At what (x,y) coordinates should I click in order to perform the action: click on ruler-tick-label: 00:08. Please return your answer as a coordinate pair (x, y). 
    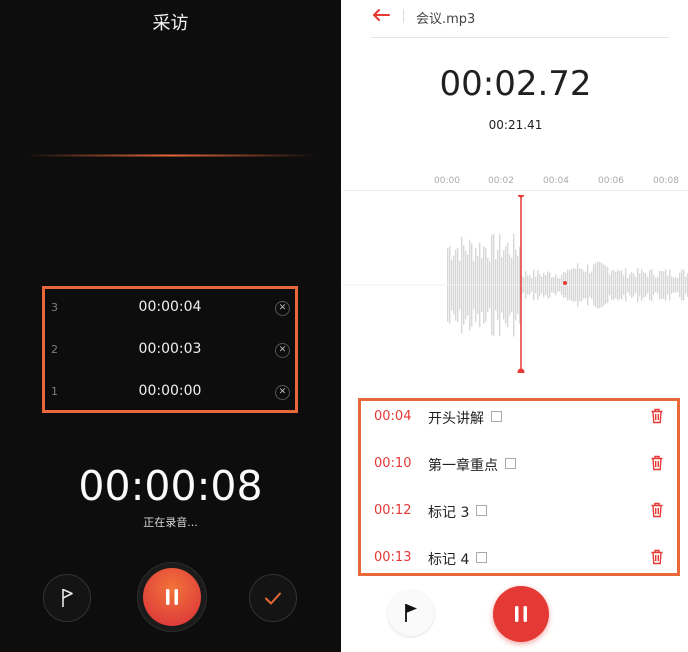
    Looking at the image, I should click on (666, 181).